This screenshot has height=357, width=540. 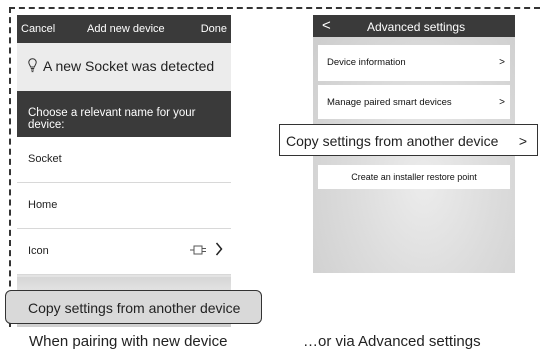 I want to click on item-label: Device information, so click(x=366, y=62).